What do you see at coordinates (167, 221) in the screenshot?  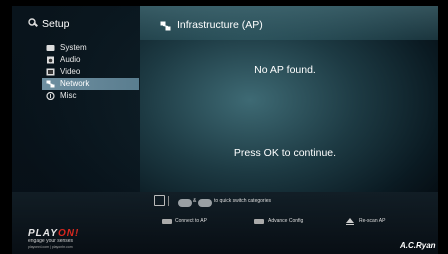 I see `connect-icon` at bounding box center [167, 221].